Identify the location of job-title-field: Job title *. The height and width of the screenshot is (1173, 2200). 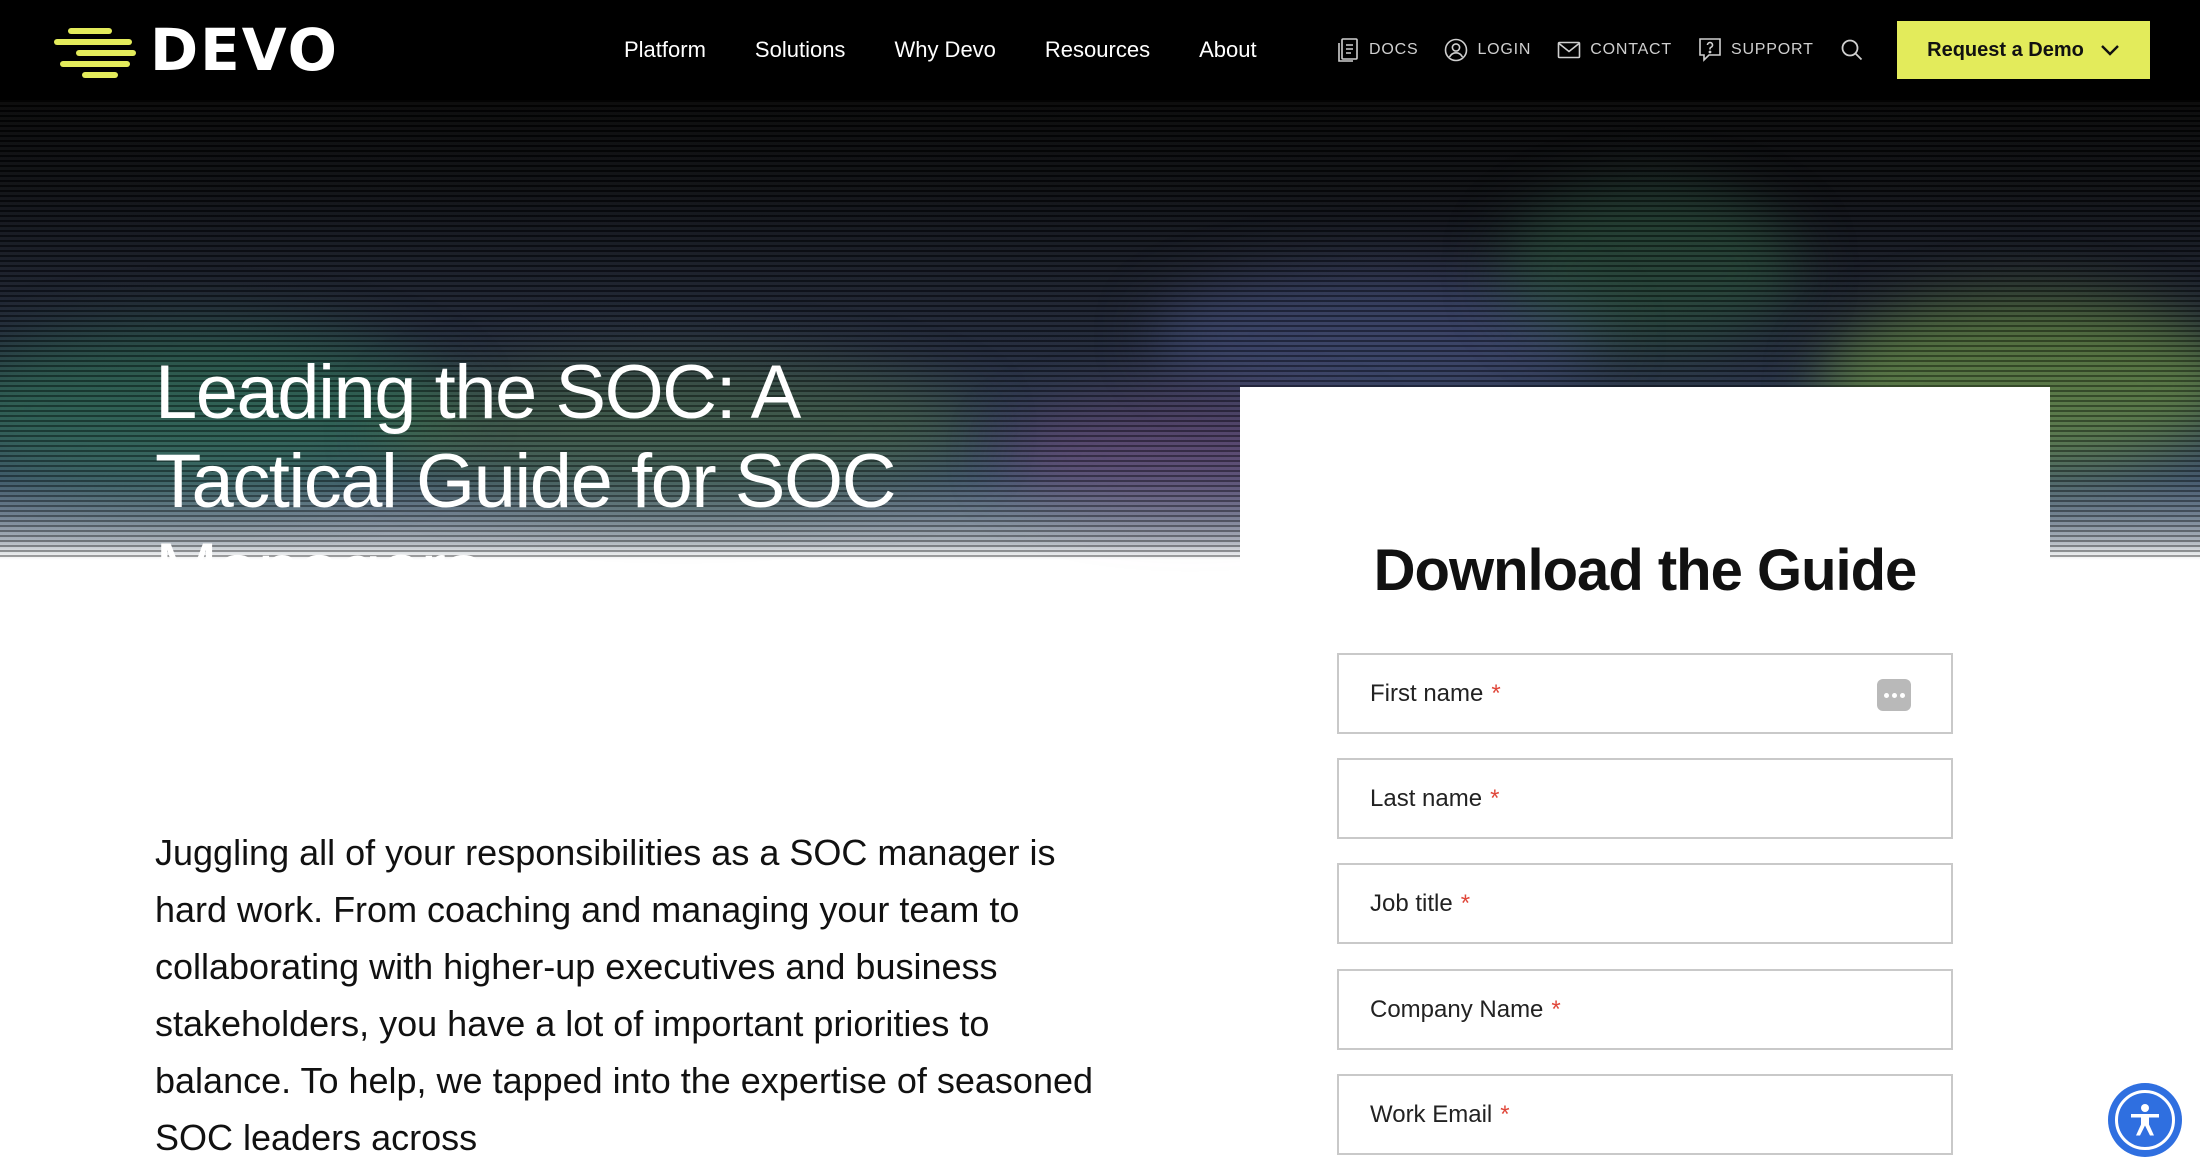
(1645, 903).